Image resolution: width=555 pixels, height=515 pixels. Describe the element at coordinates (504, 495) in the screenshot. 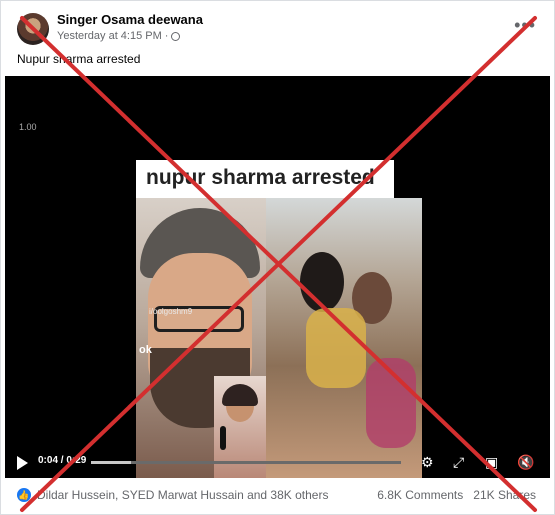

I see `shares-count: 21K Shares` at that location.